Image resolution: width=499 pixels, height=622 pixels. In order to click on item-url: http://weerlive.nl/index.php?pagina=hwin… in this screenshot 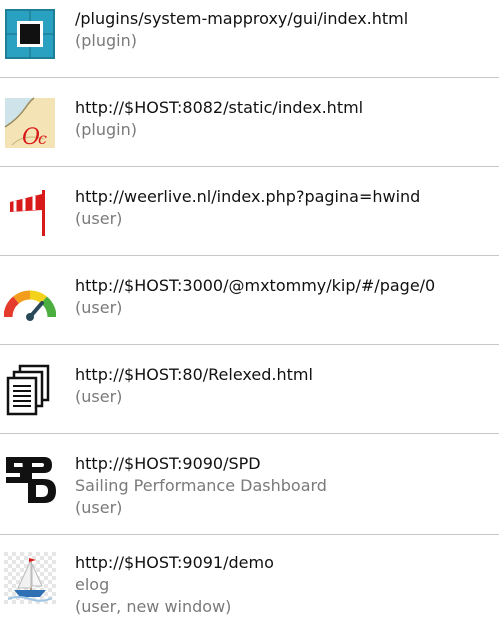, I will do `click(248, 196)`.